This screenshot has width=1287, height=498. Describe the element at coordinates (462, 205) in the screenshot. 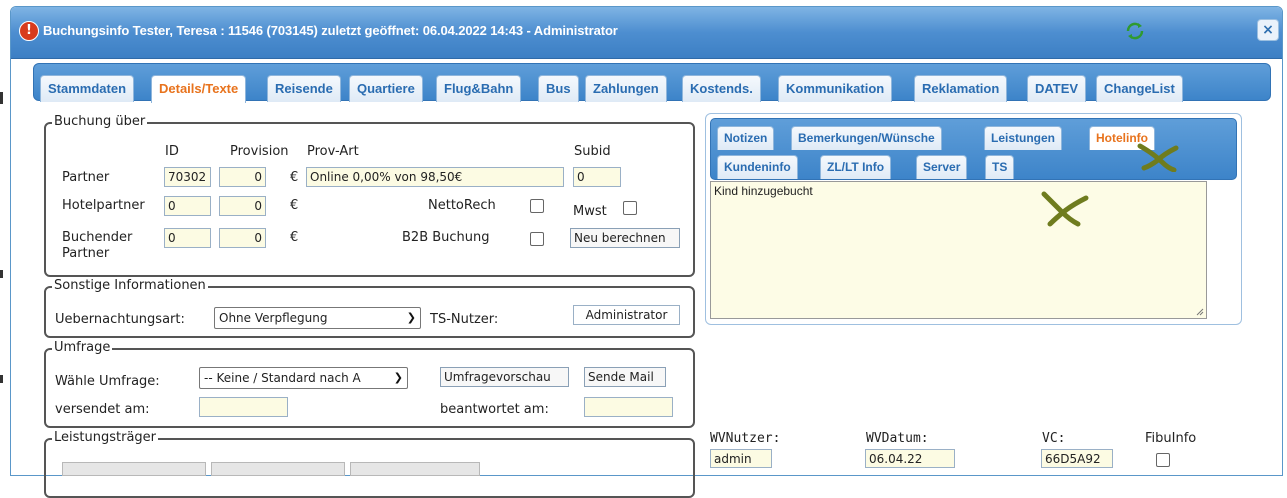

I see `nettorech-label: NettoRech` at that location.